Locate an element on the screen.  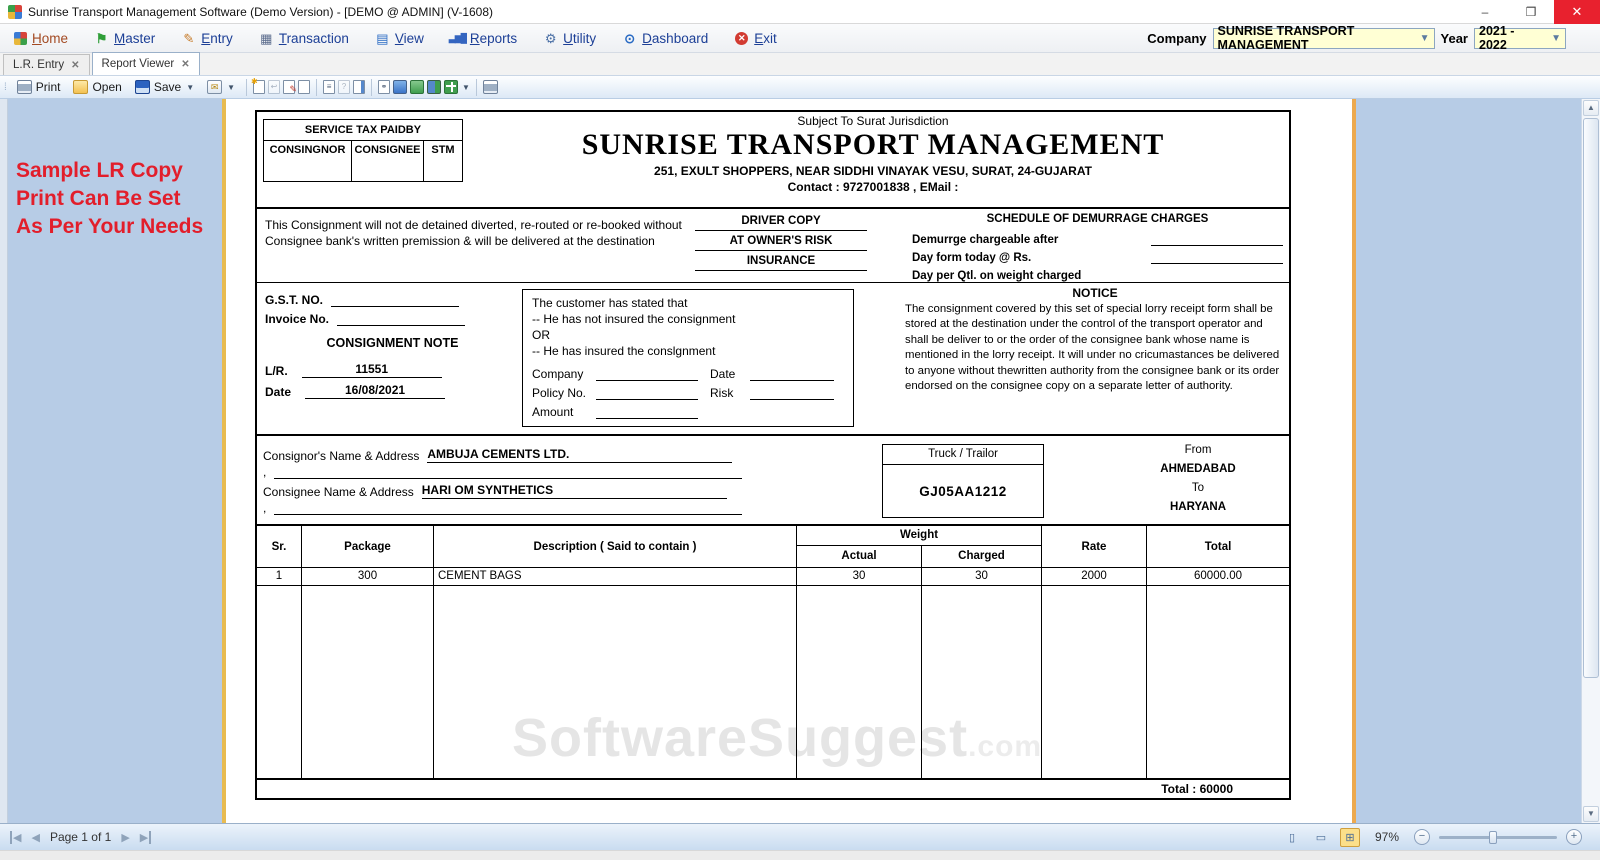
scroll-up-icon: ▲ is located at coordinates (1591, 108).